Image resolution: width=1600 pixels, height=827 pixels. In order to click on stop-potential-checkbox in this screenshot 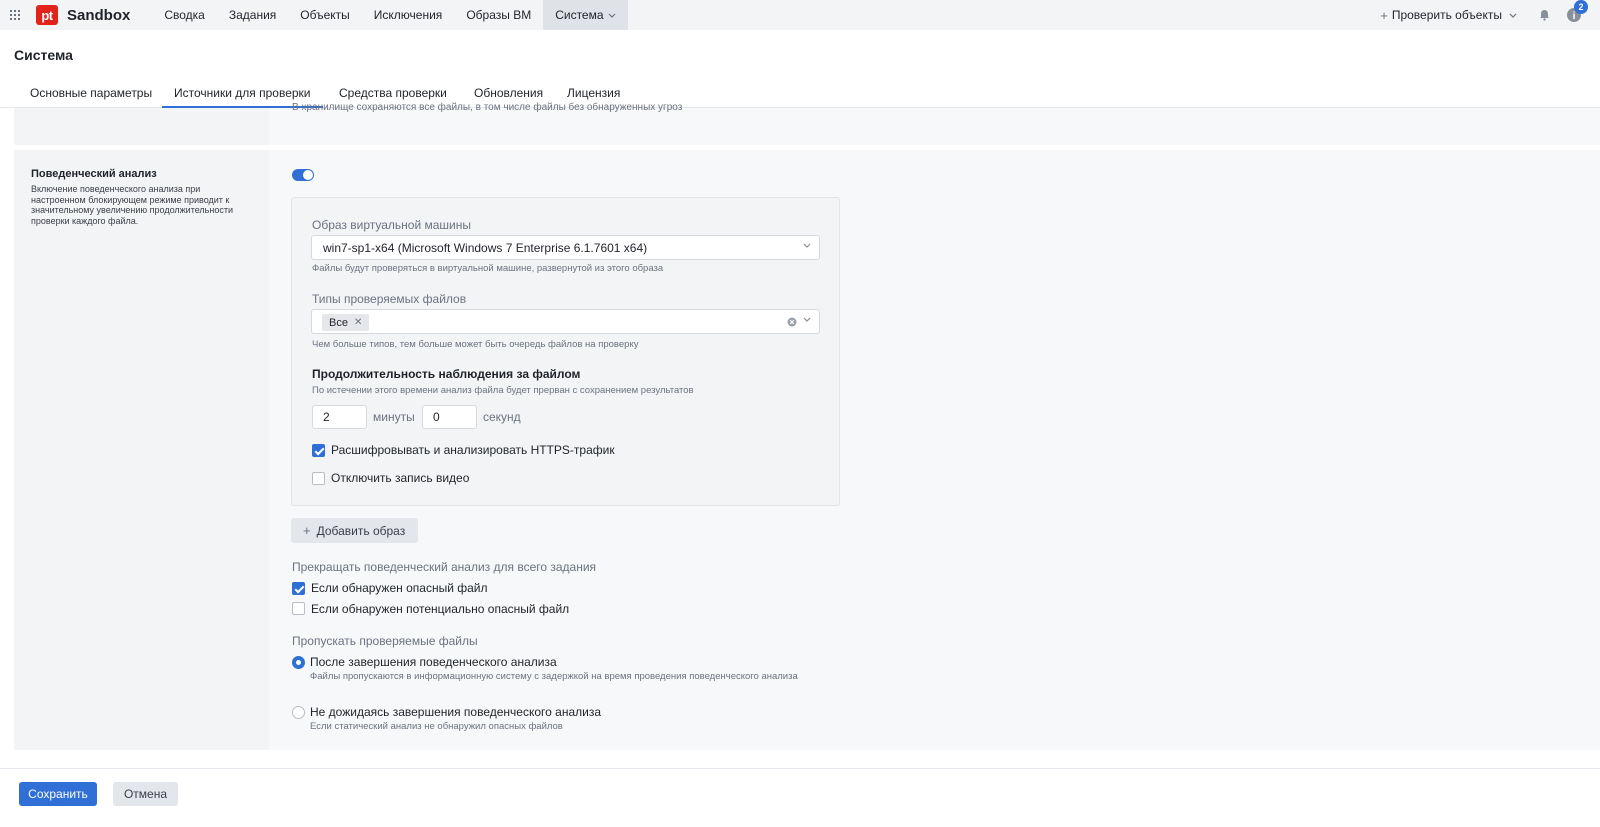, I will do `click(298, 608)`.